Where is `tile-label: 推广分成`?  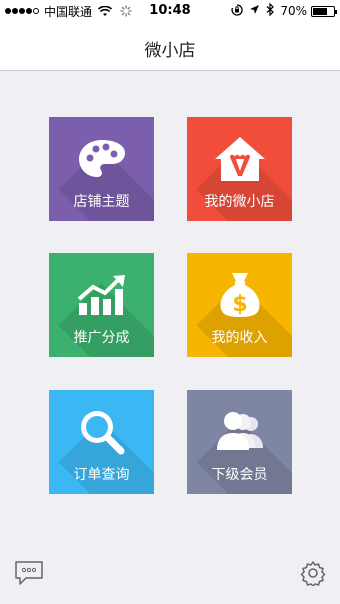 tile-label: 推广分成 is located at coordinates (101, 338).